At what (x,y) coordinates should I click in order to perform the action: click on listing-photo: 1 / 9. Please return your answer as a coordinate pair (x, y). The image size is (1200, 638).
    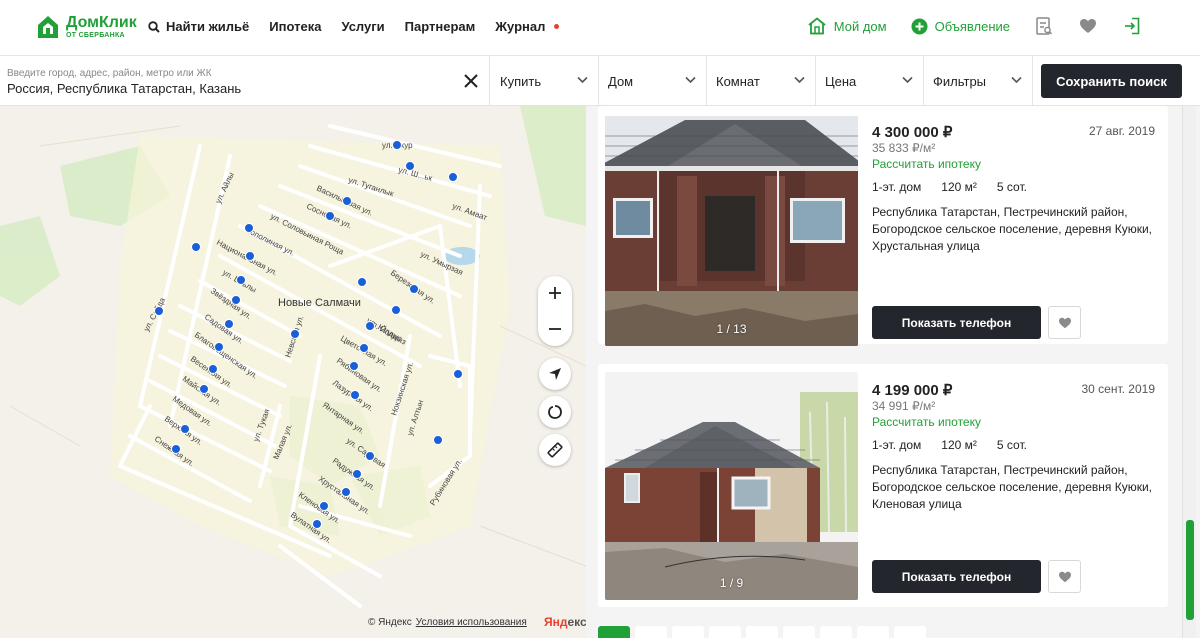
    Looking at the image, I should click on (731, 486).